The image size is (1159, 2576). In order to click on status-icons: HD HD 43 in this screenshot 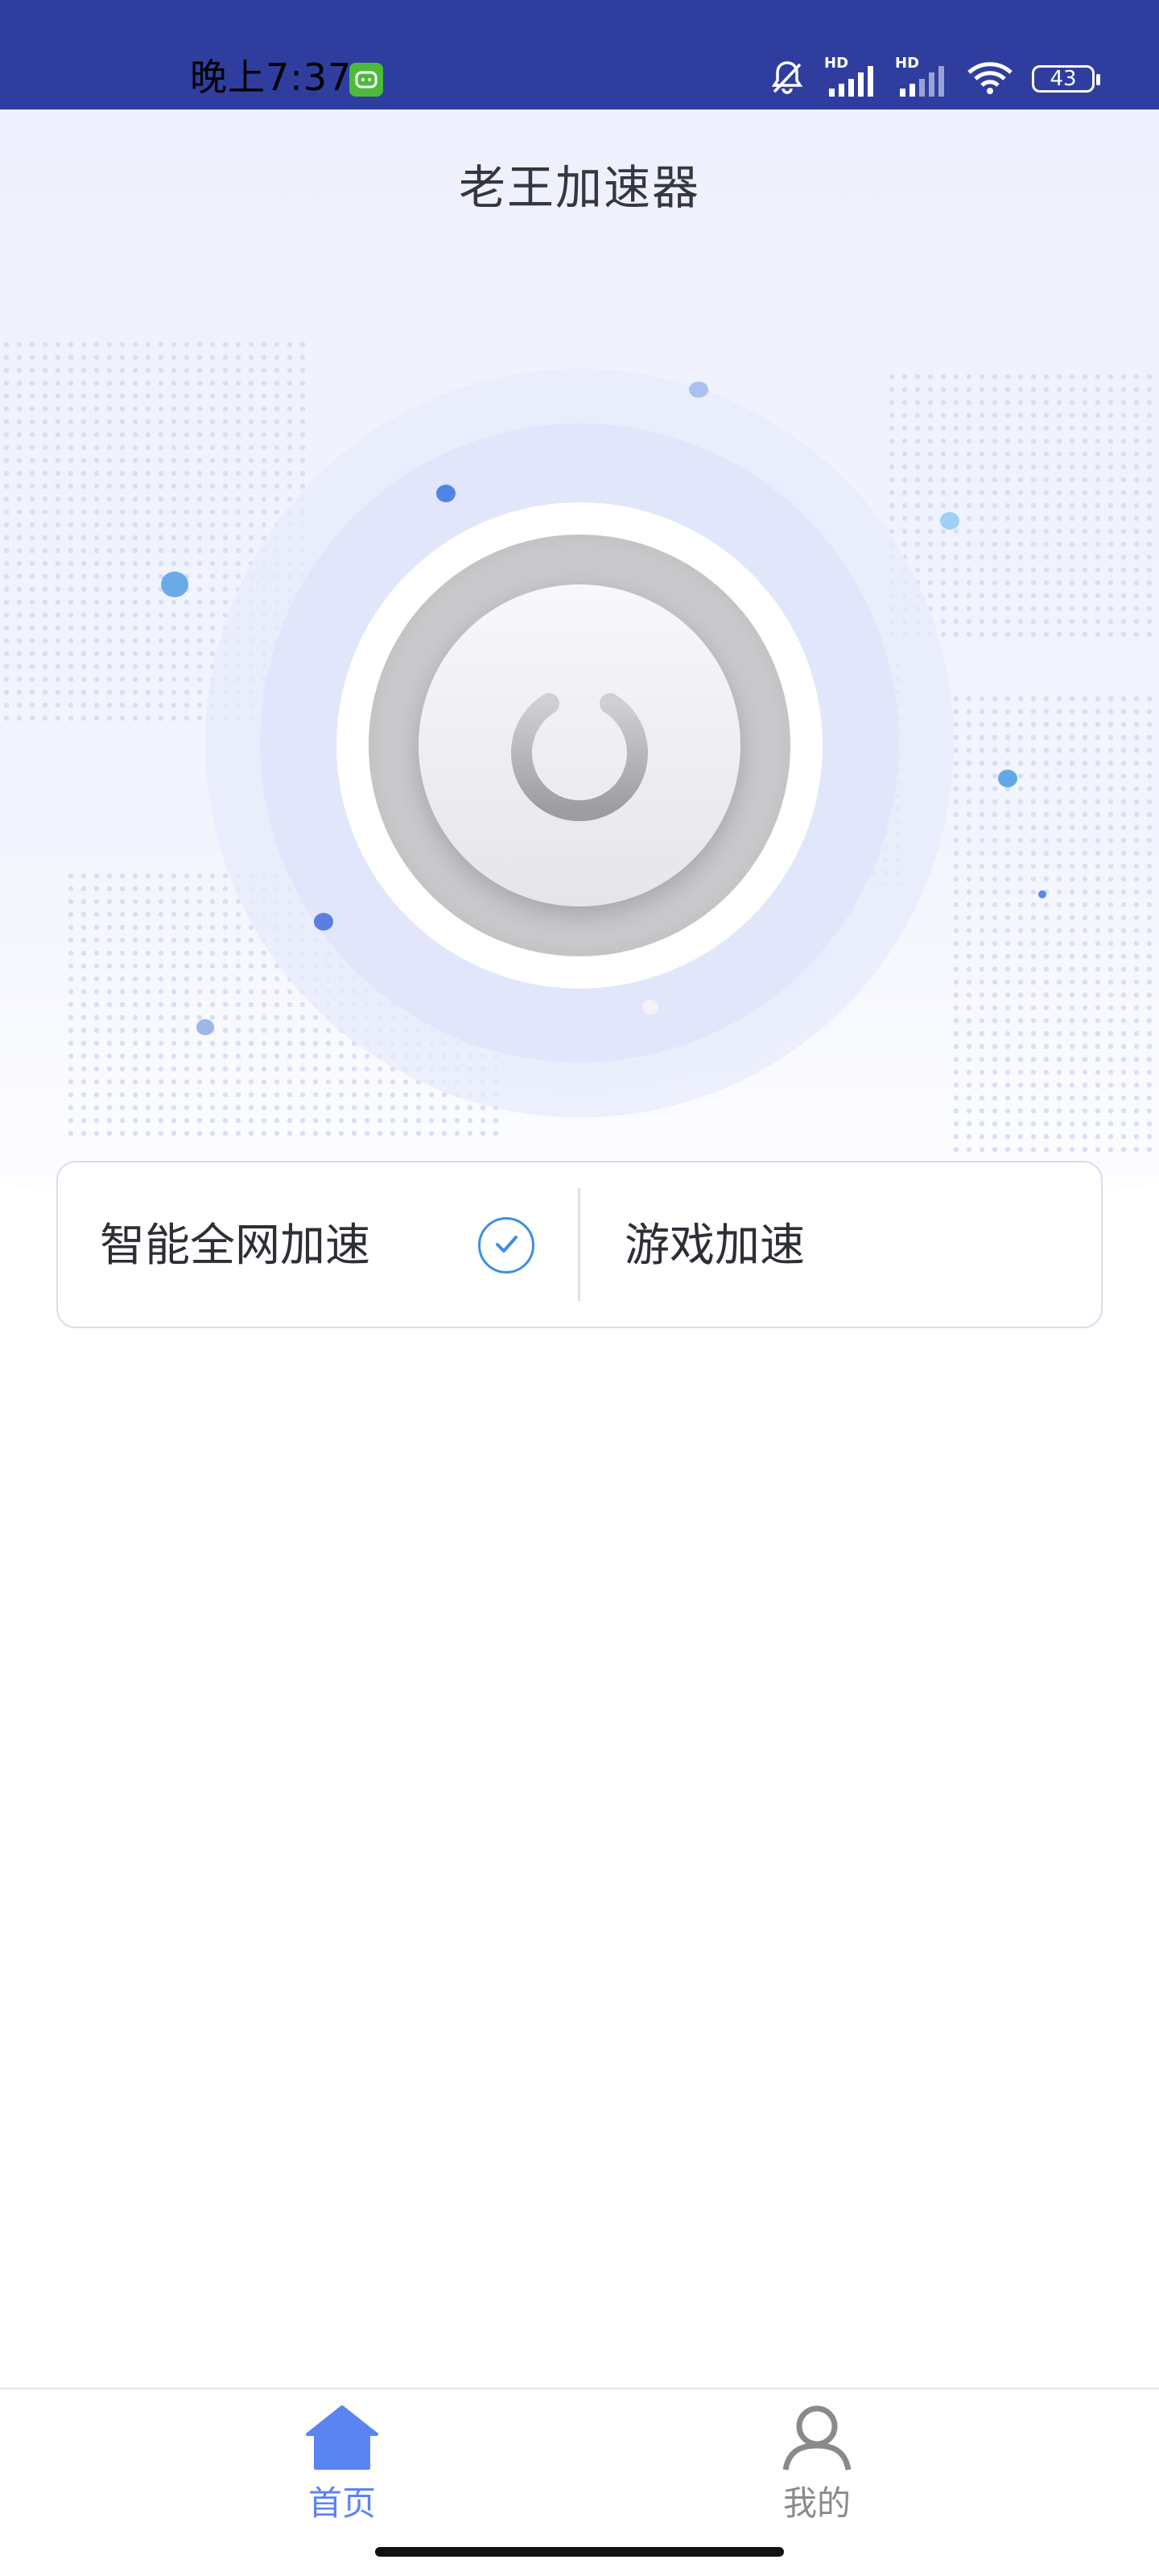, I will do `click(934, 78)`.